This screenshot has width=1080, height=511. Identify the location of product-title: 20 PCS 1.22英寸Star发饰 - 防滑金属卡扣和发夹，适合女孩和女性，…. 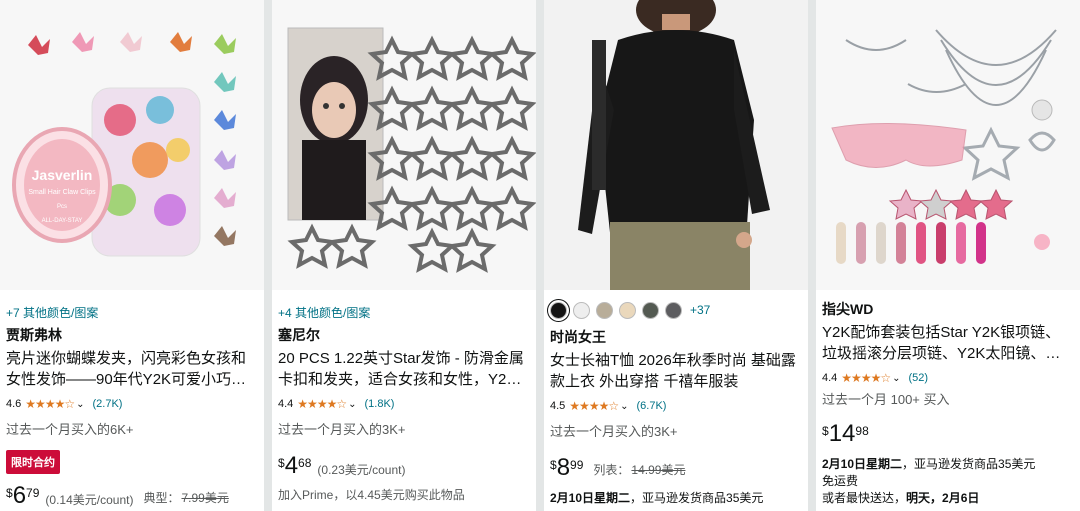
(404, 369).